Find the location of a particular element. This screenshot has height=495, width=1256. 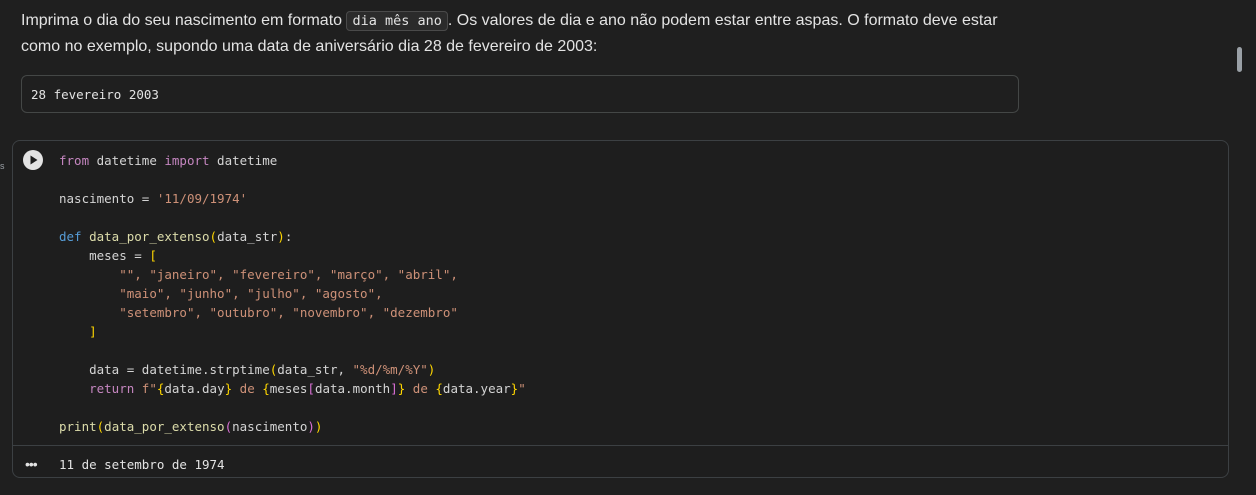

expr-year: data.year is located at coordinates (476, 388).